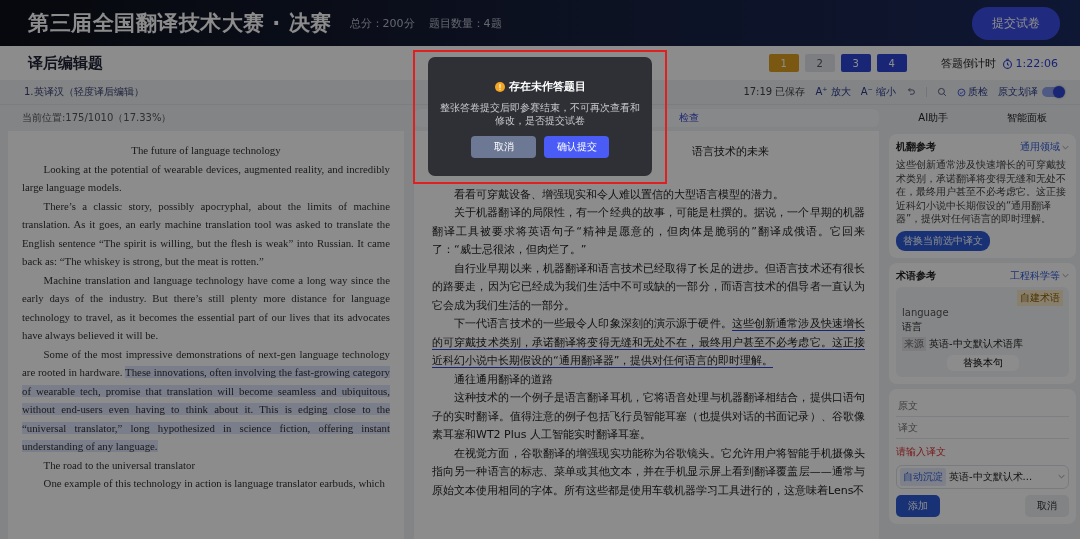 This screenshot has width=1080, height=539. What do you see at coordinates (833, 92) in the screenshot?
I see `zoom-in-button: A⁺ 放大` at bounding box center [833, 92].